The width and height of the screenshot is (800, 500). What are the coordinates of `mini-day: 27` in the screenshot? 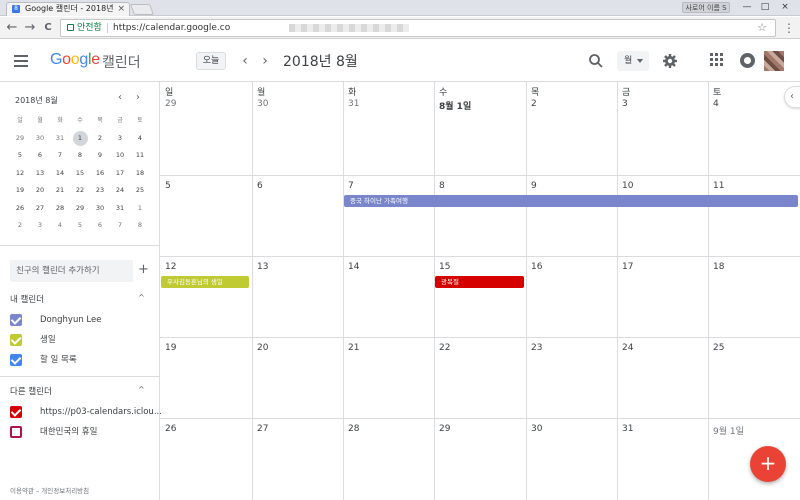 It's located at (40, 209).